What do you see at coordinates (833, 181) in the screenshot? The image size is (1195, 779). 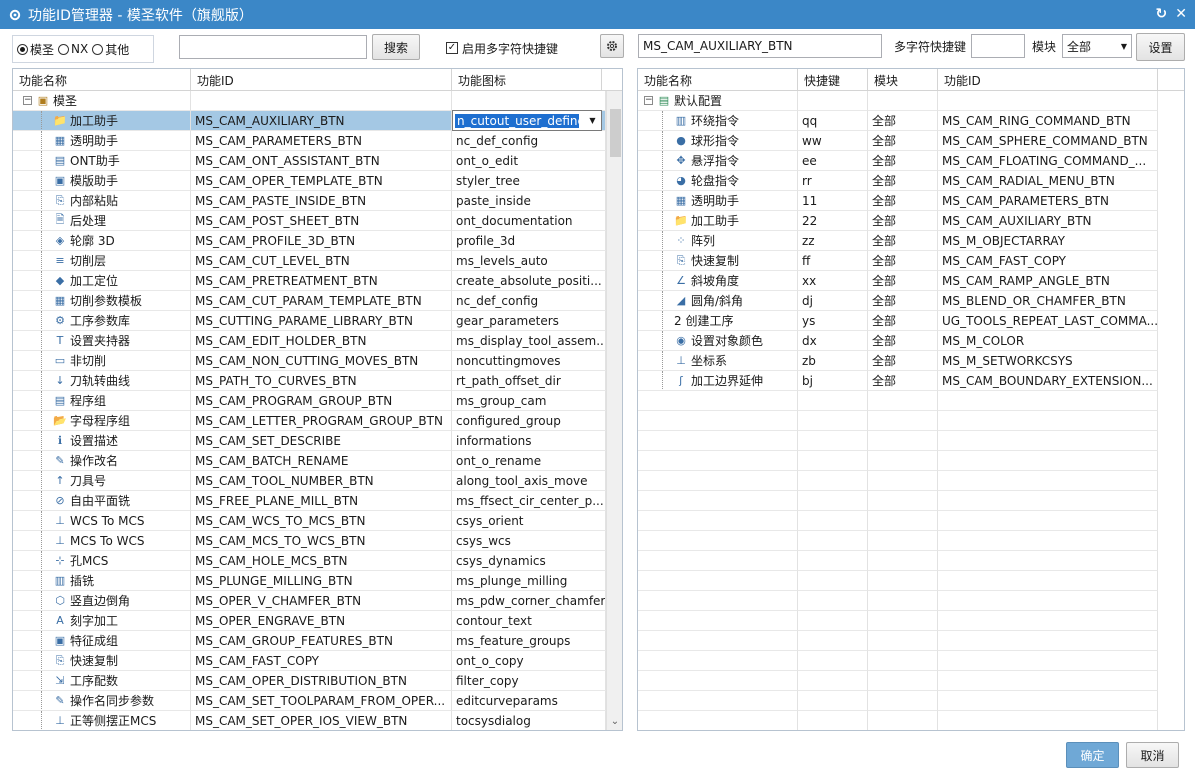 I see `shortcut-key-cell: rr` at bounding box center [833, 181].